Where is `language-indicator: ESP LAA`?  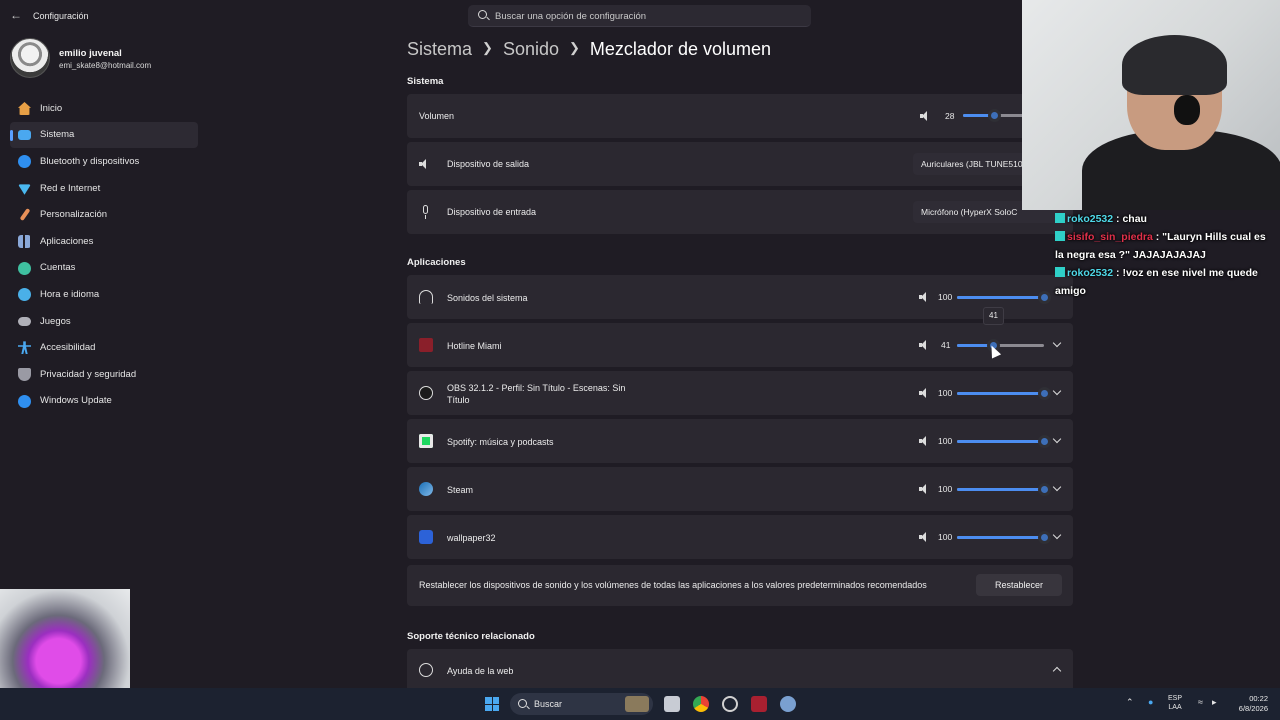
language-indicator: ESP LAA is located at coordinates (1175, 703).